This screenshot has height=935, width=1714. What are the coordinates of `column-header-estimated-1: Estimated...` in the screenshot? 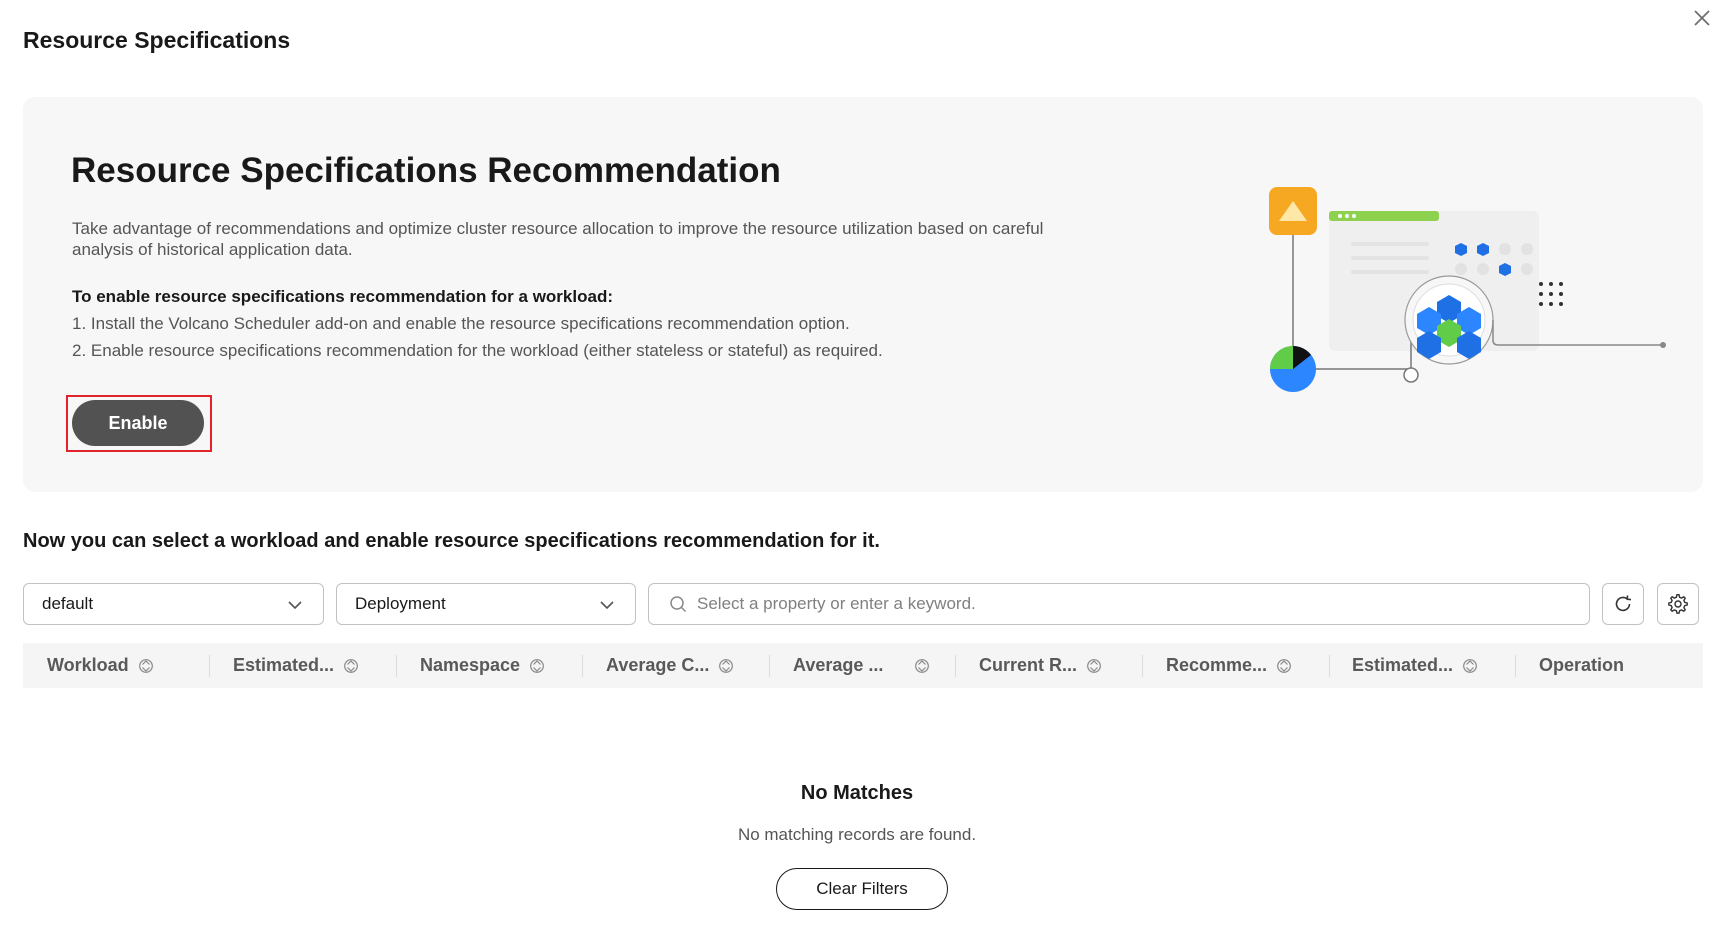 It's located at (295, 665).